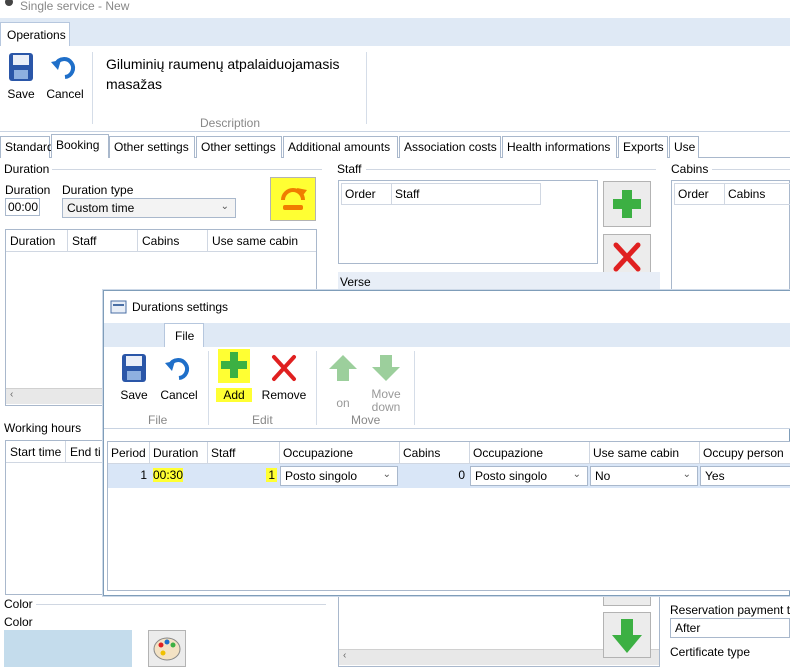  Describe the element at coordinates (262, 420) in the screenshot. I see `edit-group-label: Edit` at that location.